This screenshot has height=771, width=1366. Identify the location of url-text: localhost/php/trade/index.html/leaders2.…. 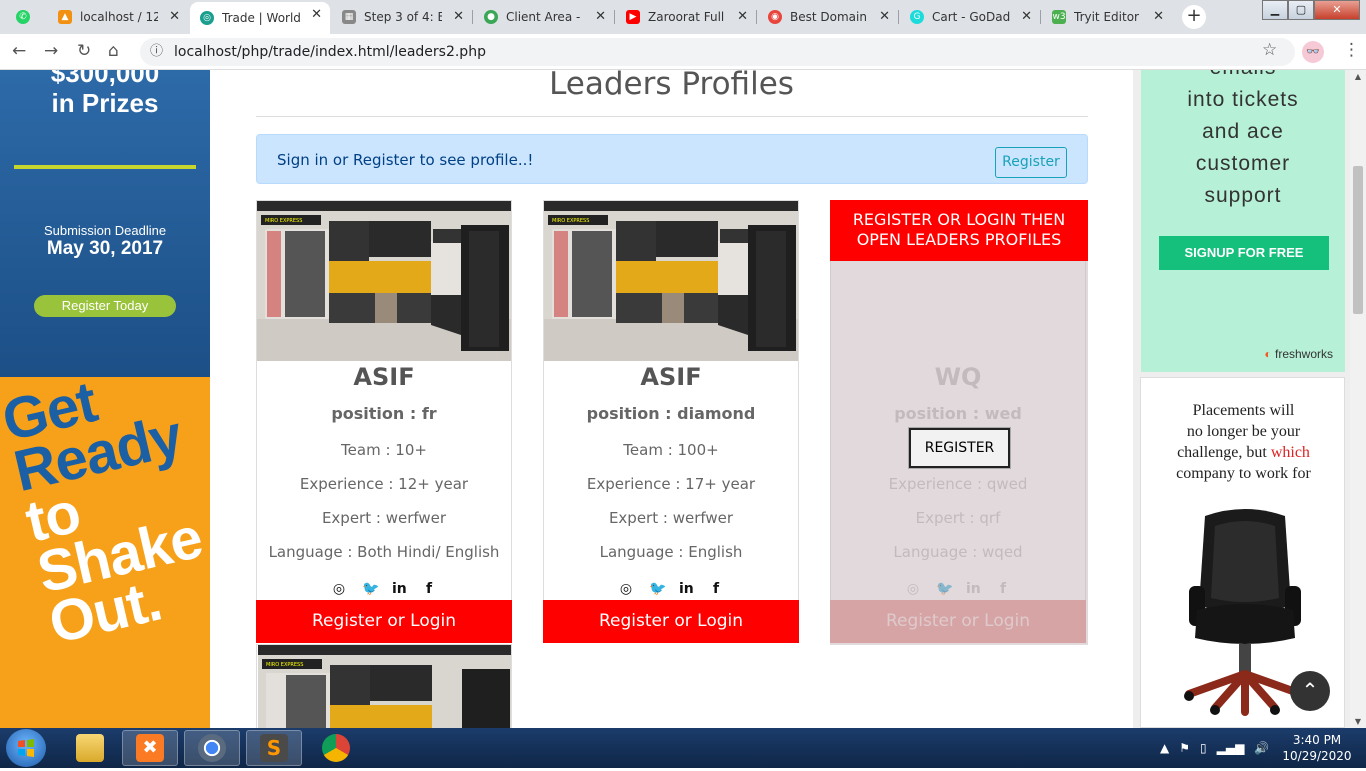
(330, 52).